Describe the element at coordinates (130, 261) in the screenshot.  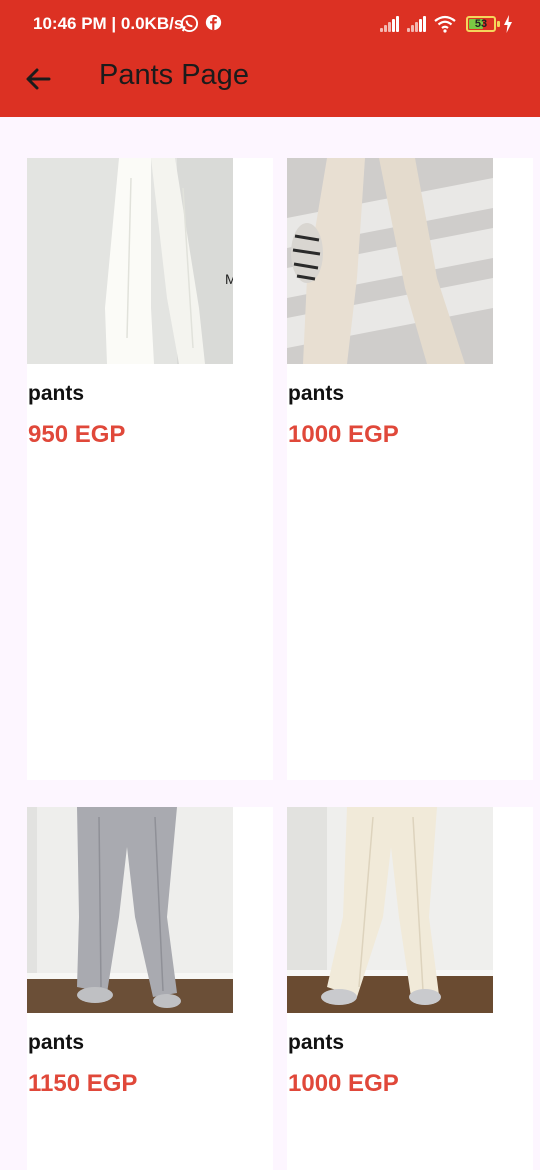
I see `product-image-white-pants: M` at that location.